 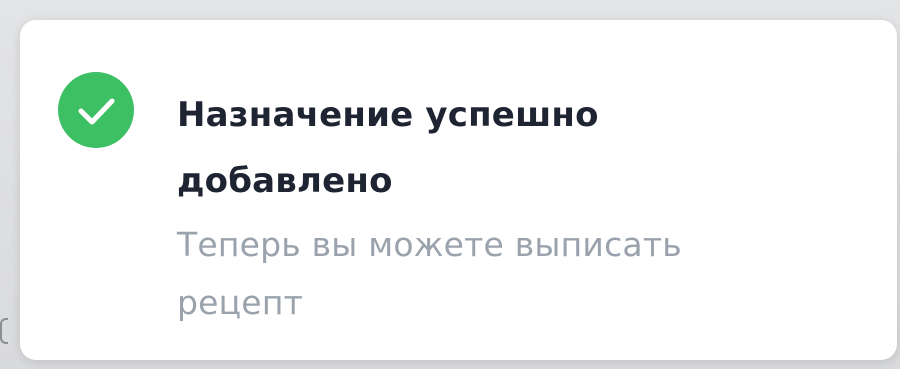 I want to click on check-circle-bg, so click(x=96, y=110).